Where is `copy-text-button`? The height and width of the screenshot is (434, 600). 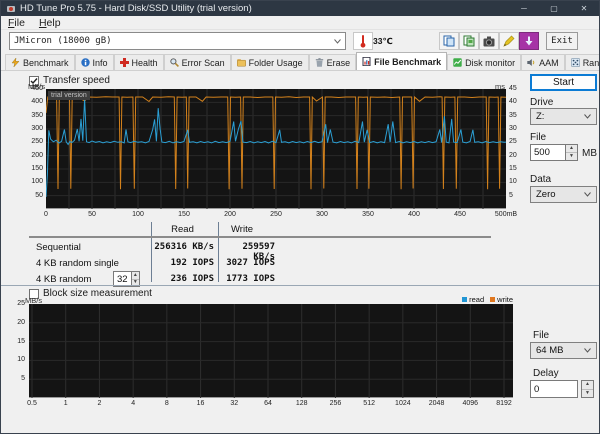
copy-text-button is located at coordinates (449, 41).